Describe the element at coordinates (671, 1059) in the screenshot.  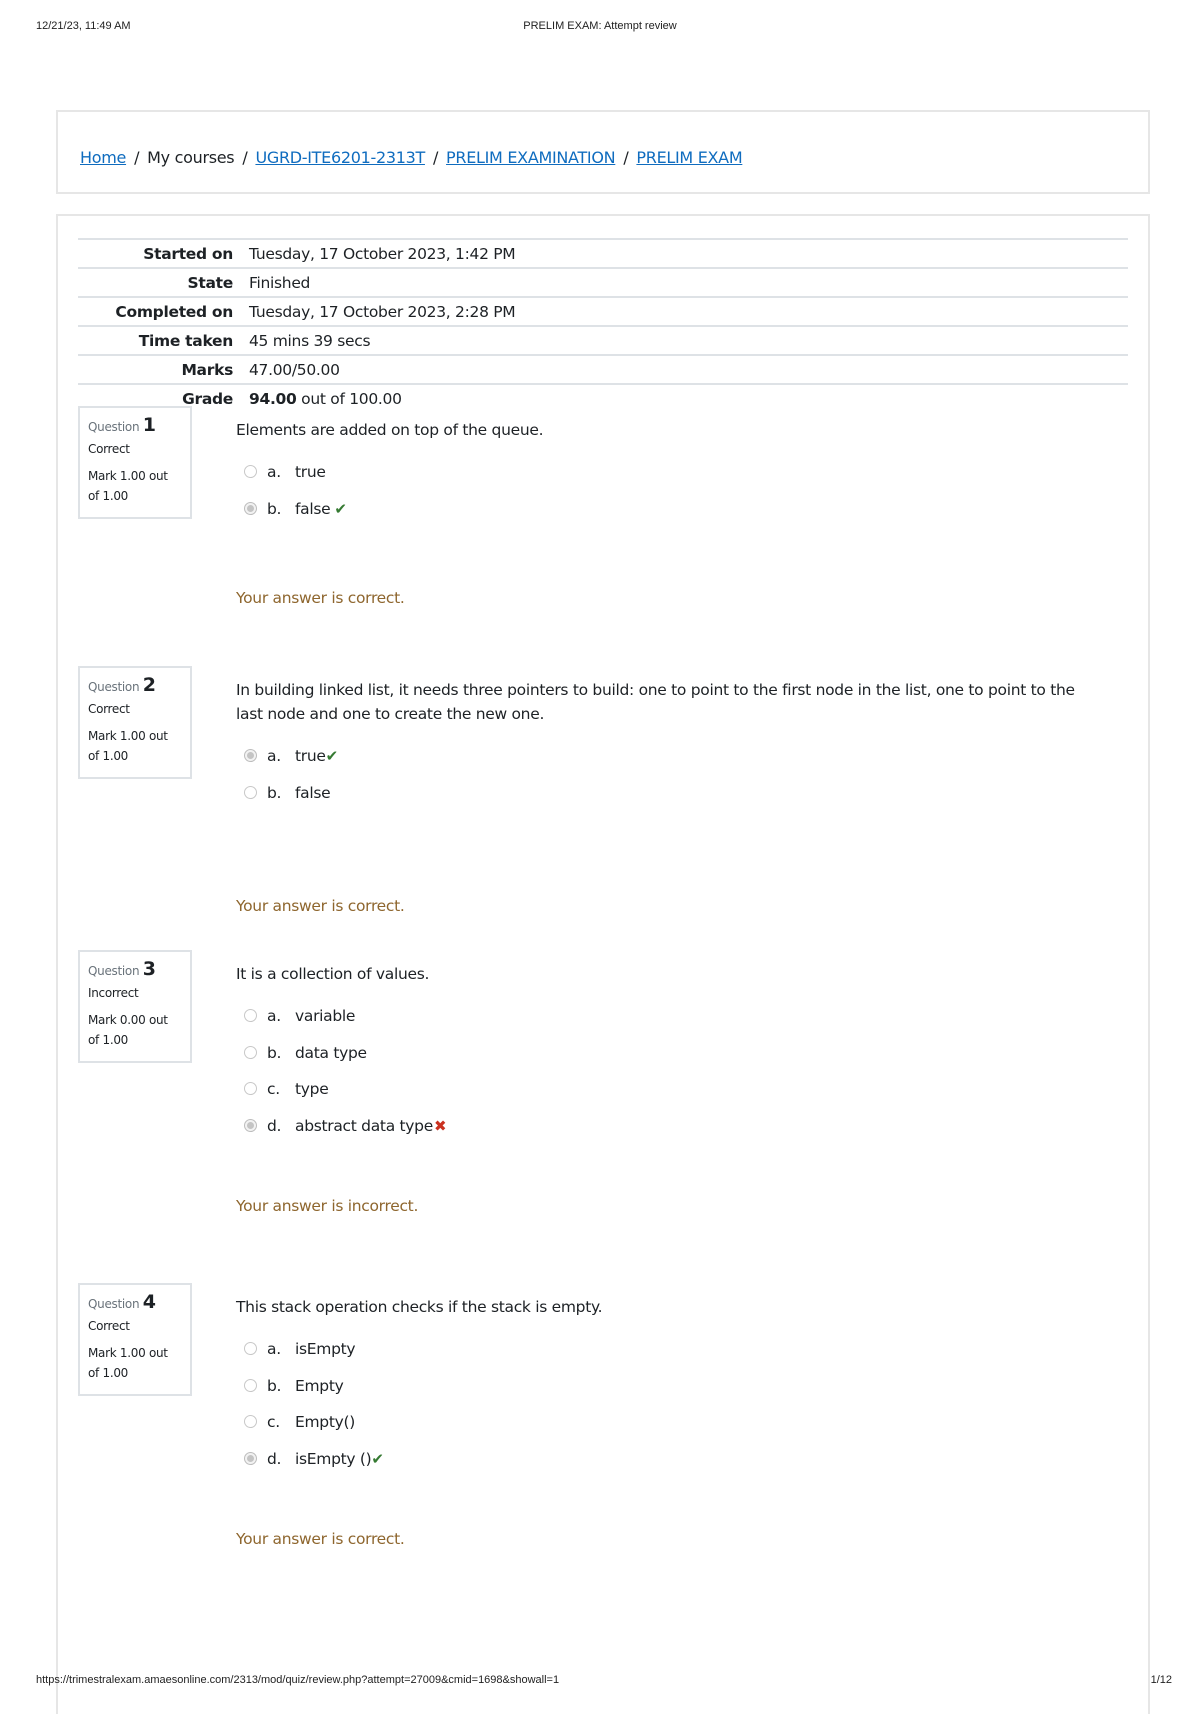
I see `answer-option: b. data type` at that location.